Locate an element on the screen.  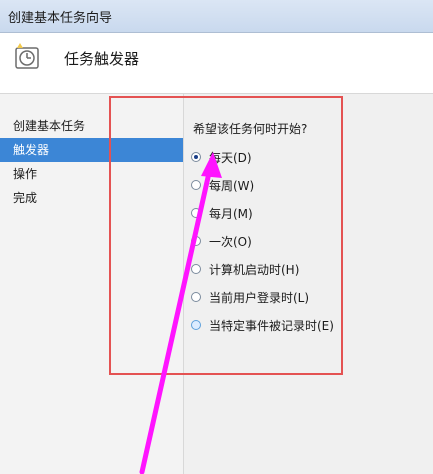
daily-option: 每天(D) is located at coordinates (221, 157).